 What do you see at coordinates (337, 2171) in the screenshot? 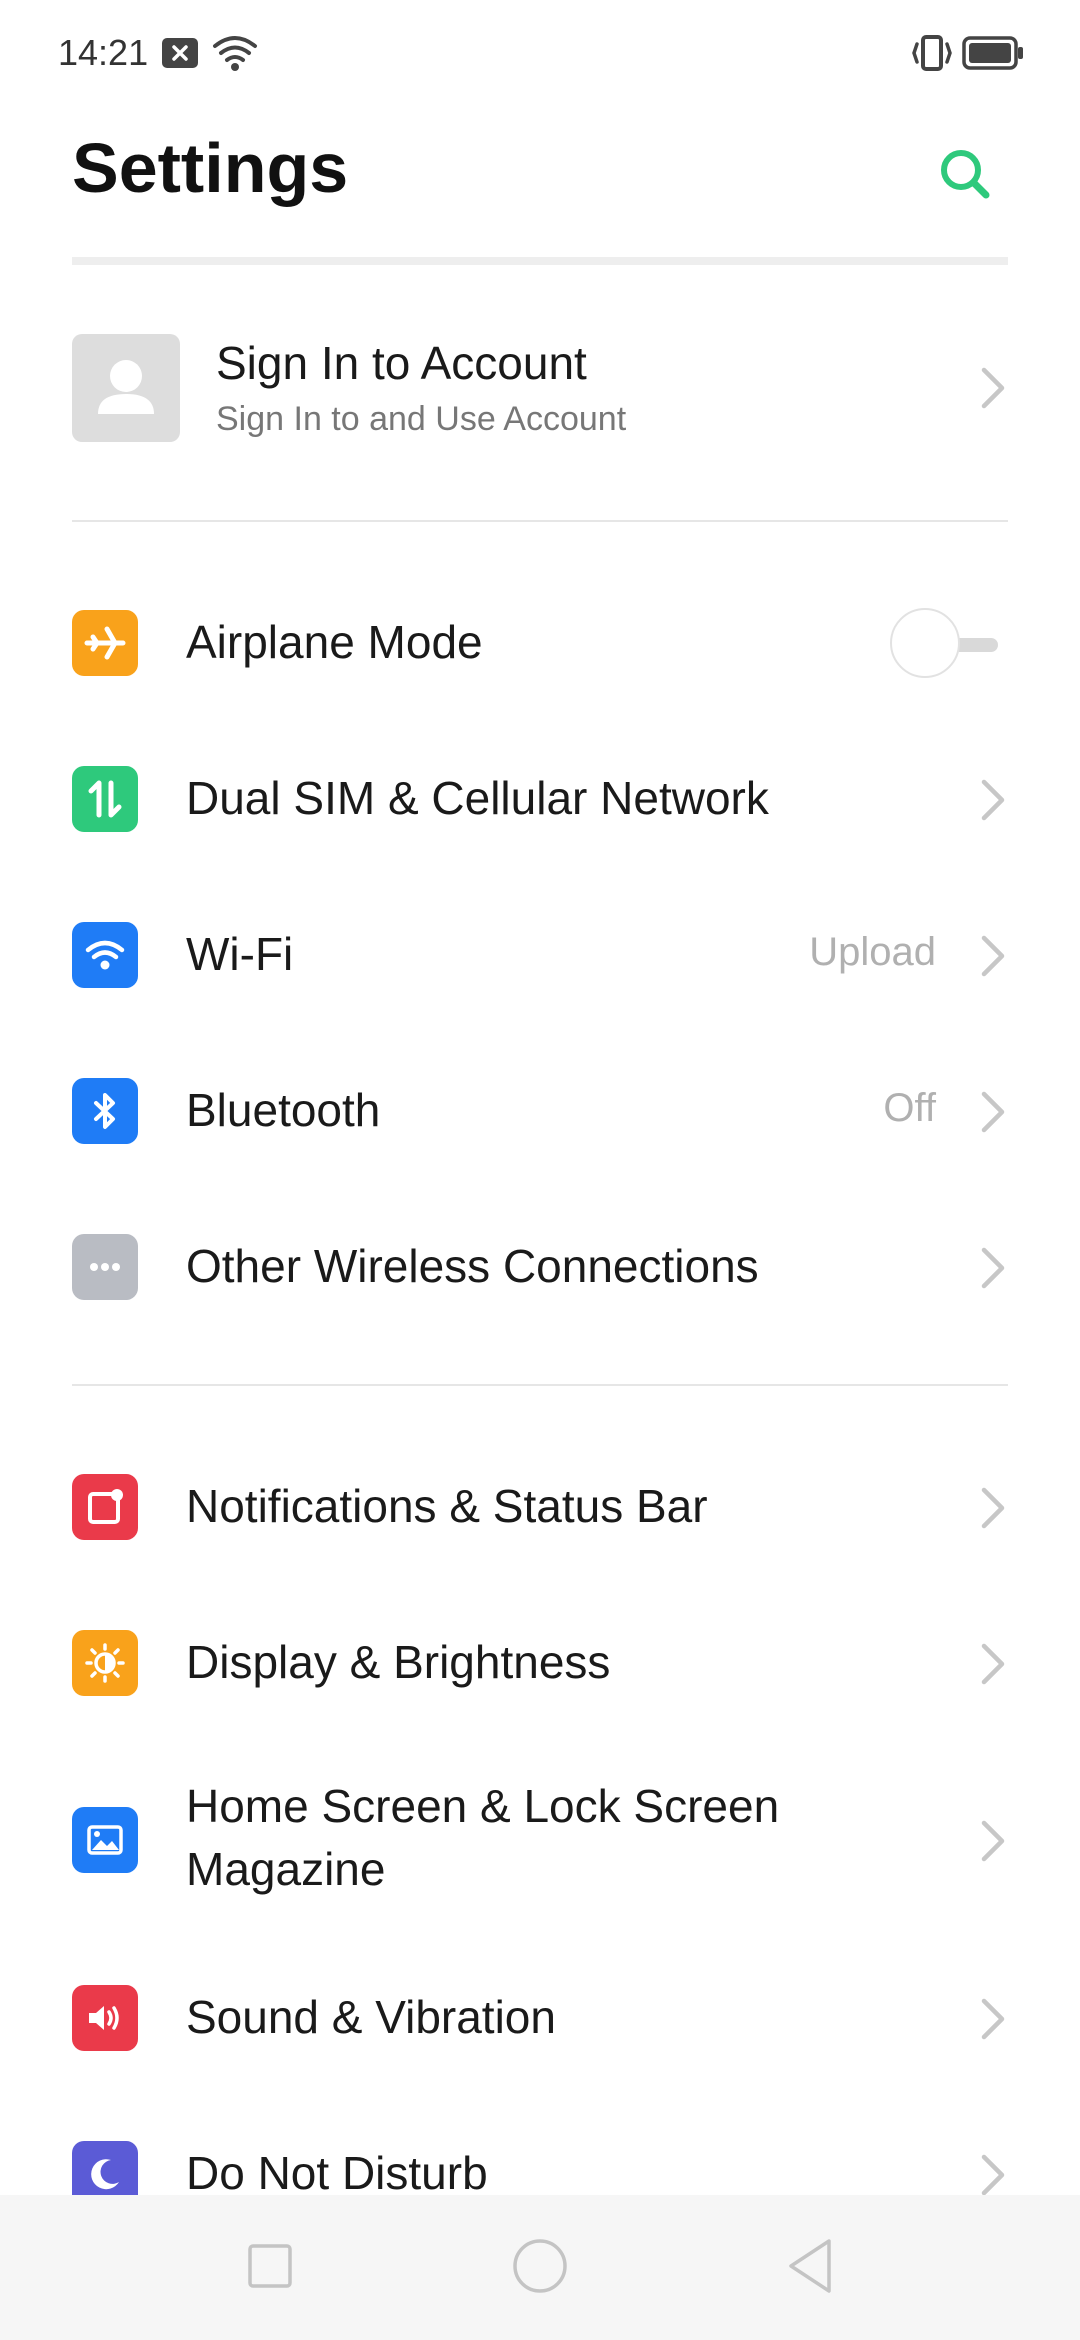
I see `do-not-disturb-label: Do Not Disturb` at bounding box center [337, 2171].